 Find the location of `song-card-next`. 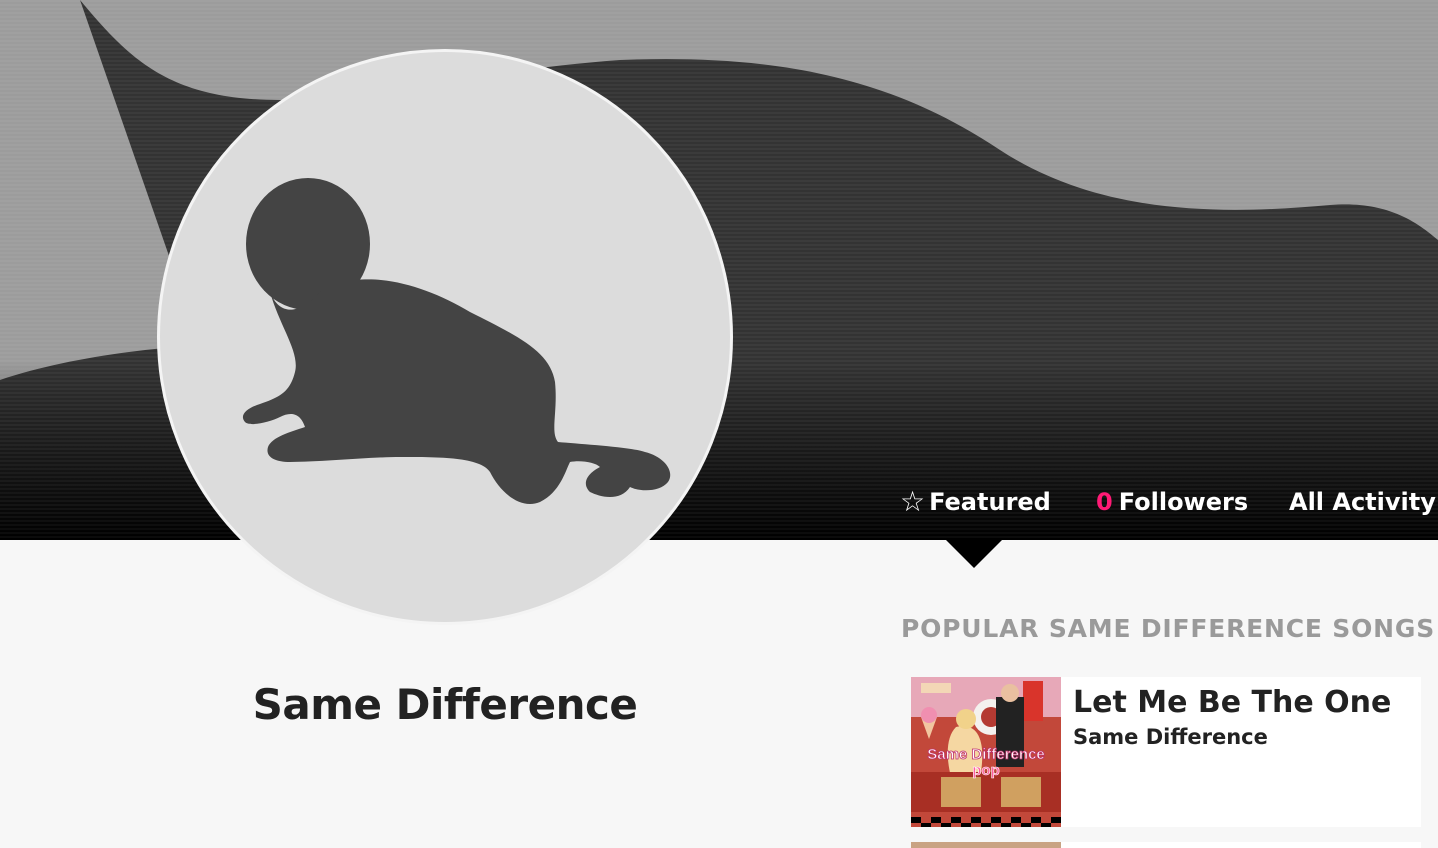

song-card-next is located at coordinates (1166, 845).